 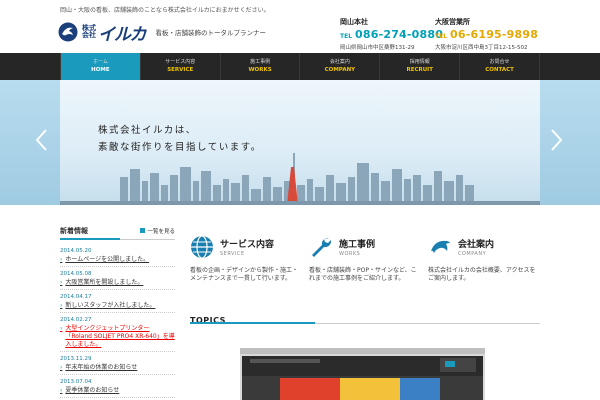 What do you see at coordinates (419, 62) in the screenshot?
I see `nav-label-jp: 採用情報` at bounding box center [419, 62].